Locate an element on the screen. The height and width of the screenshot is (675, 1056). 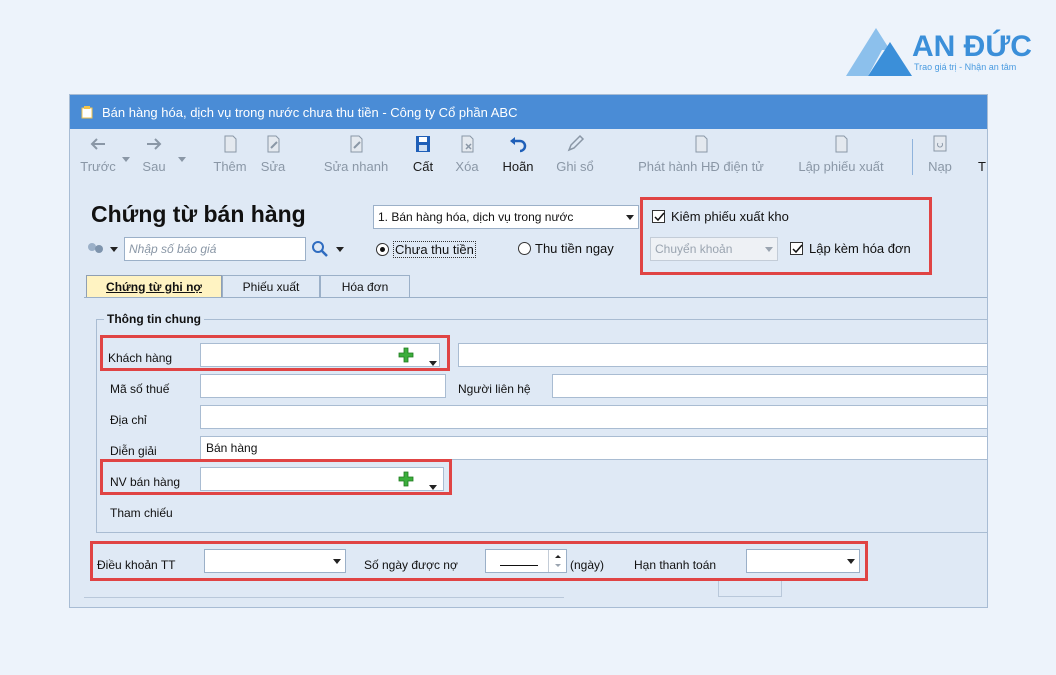
tab-export-slip: Phiếu xuất is located at coordinates (271, 286).